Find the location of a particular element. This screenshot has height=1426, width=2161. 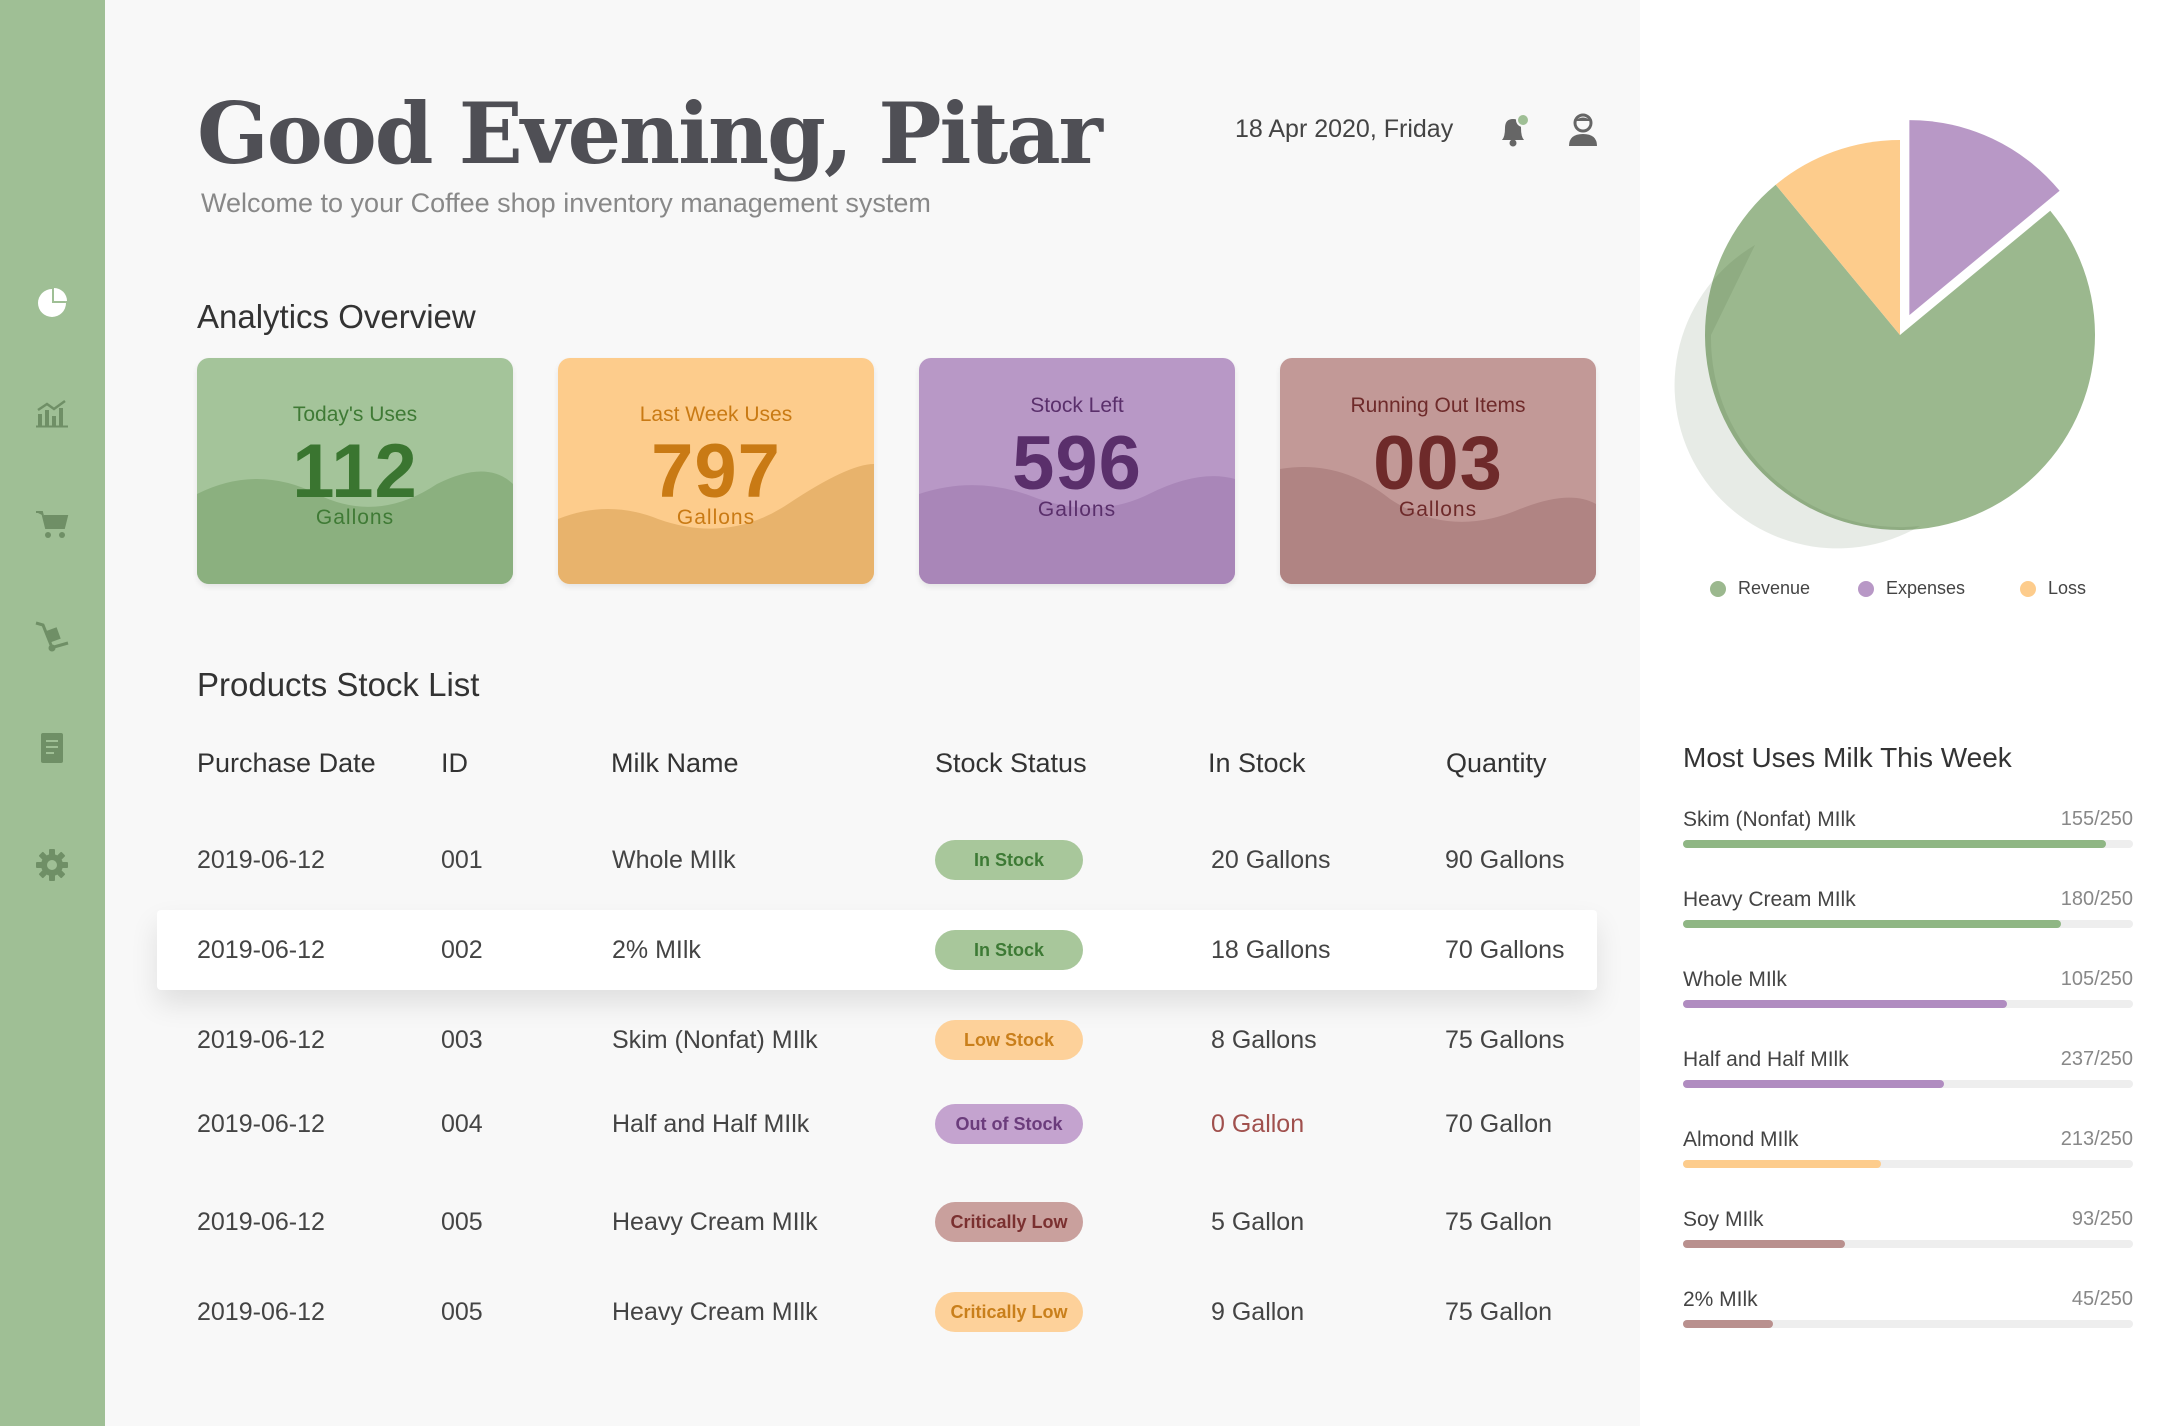

cell-in-stock: 5 Gallon is located at coordinates (1258, 1222).